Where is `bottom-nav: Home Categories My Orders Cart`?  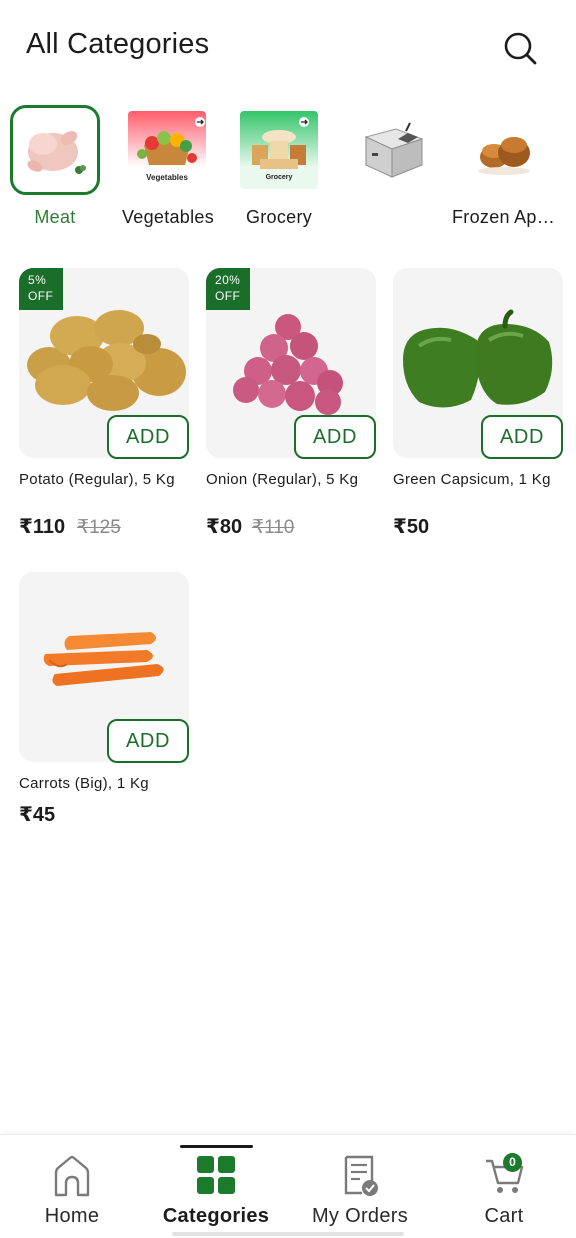 bottom-nav: Home Categories My Orders Cart is located at coordinates (288, 1186).